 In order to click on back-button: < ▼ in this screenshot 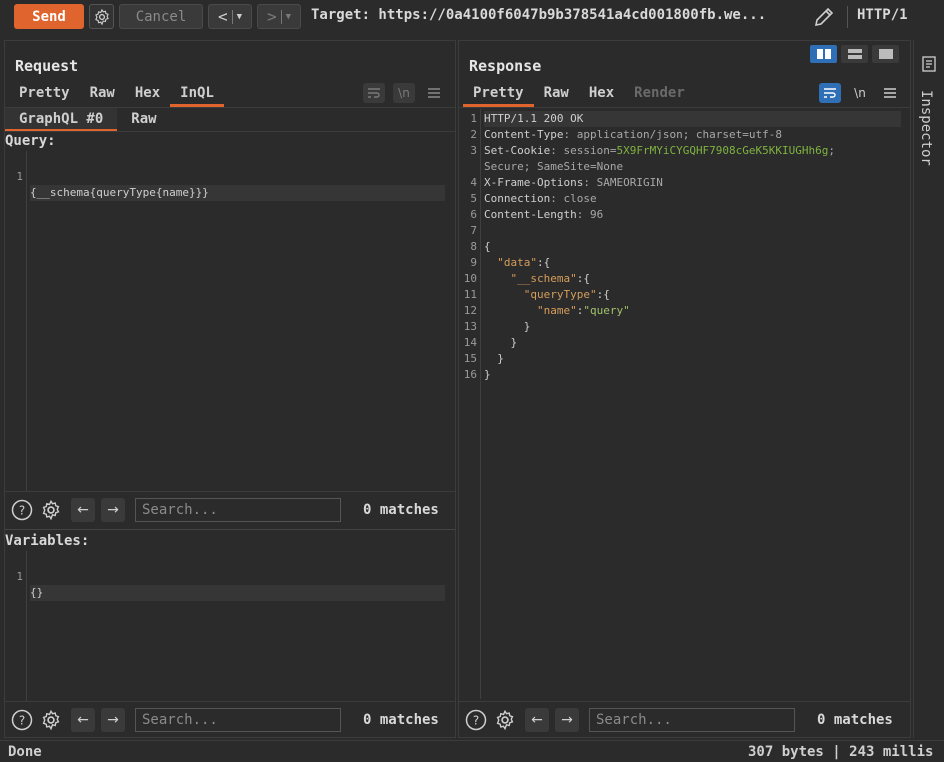, I will do `click(230, 16)`.